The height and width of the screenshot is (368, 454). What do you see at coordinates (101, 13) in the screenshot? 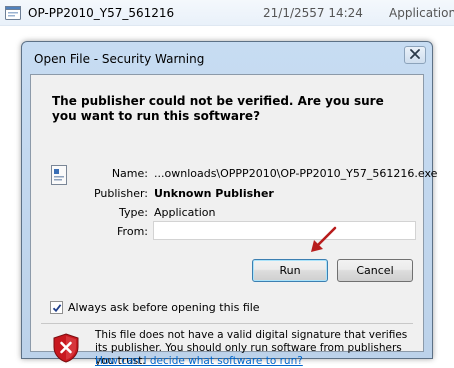
I see `file-name: OP-PP2010_Y57_561216` at bounding box center [101, 13].